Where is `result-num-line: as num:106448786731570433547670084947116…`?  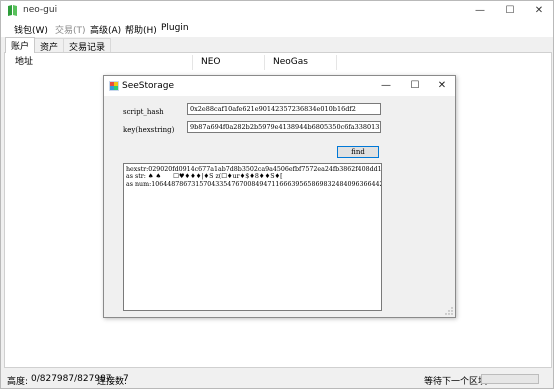 result-num-line: as num:106448786731570433547670084947116… is located at coordinates (254, 184).